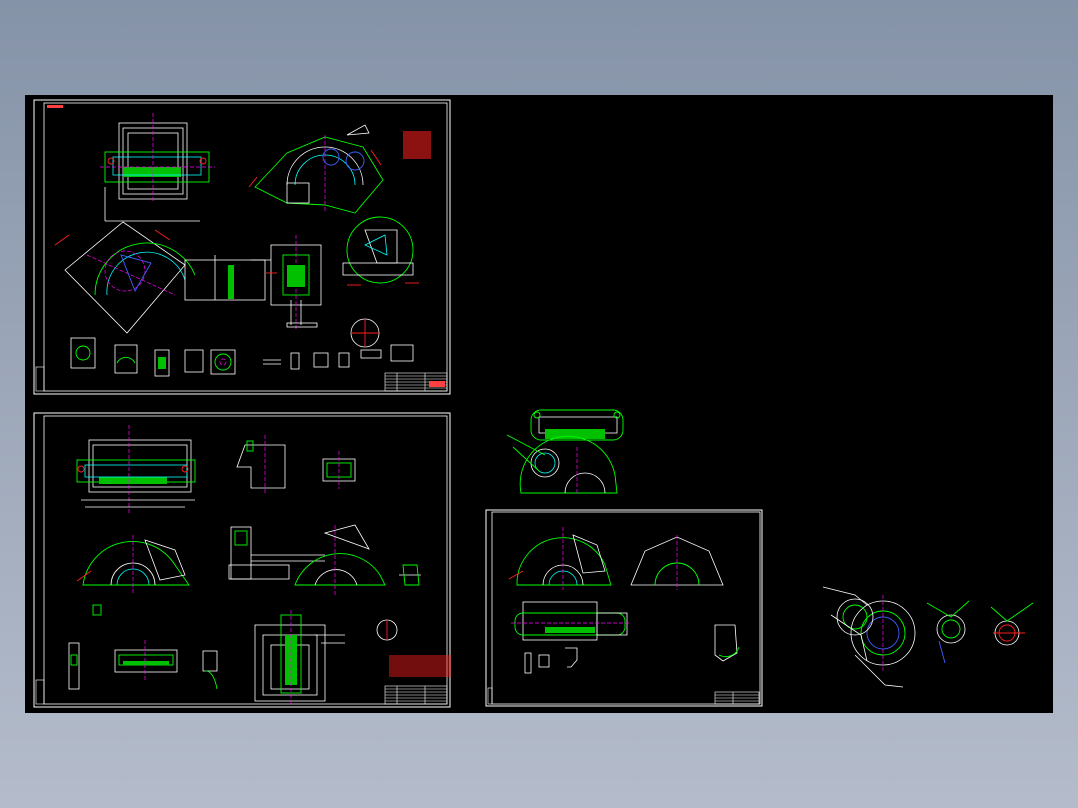 Image resolution: width=1078 pixels, height=808 pixels. I want to click on housing-outline-view, so click(677, 562).